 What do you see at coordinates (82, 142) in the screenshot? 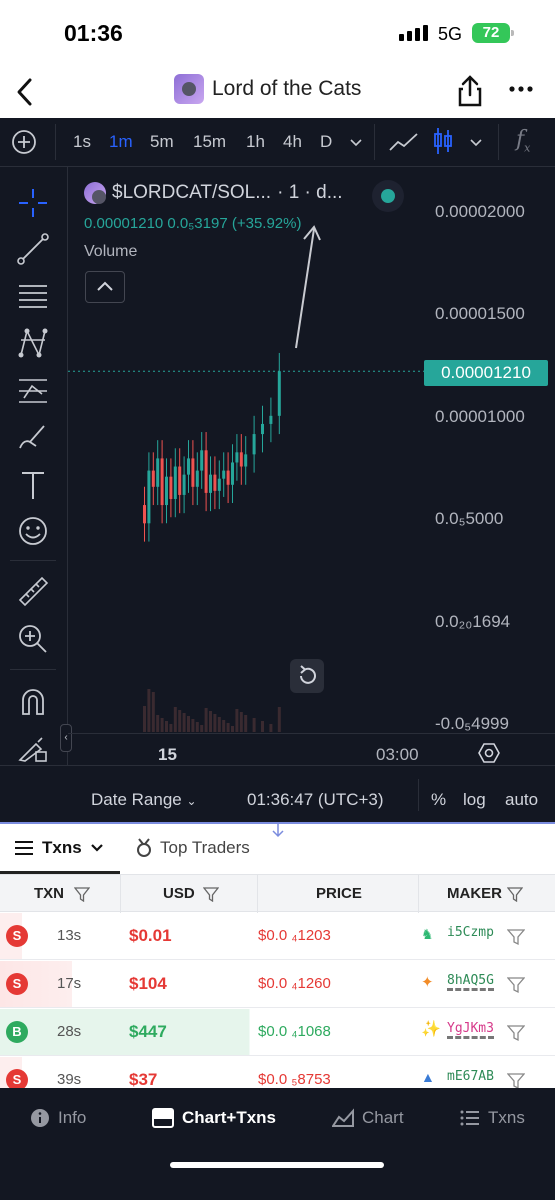
I see `tf-1s: 1s` at bounding box center [82, 142].